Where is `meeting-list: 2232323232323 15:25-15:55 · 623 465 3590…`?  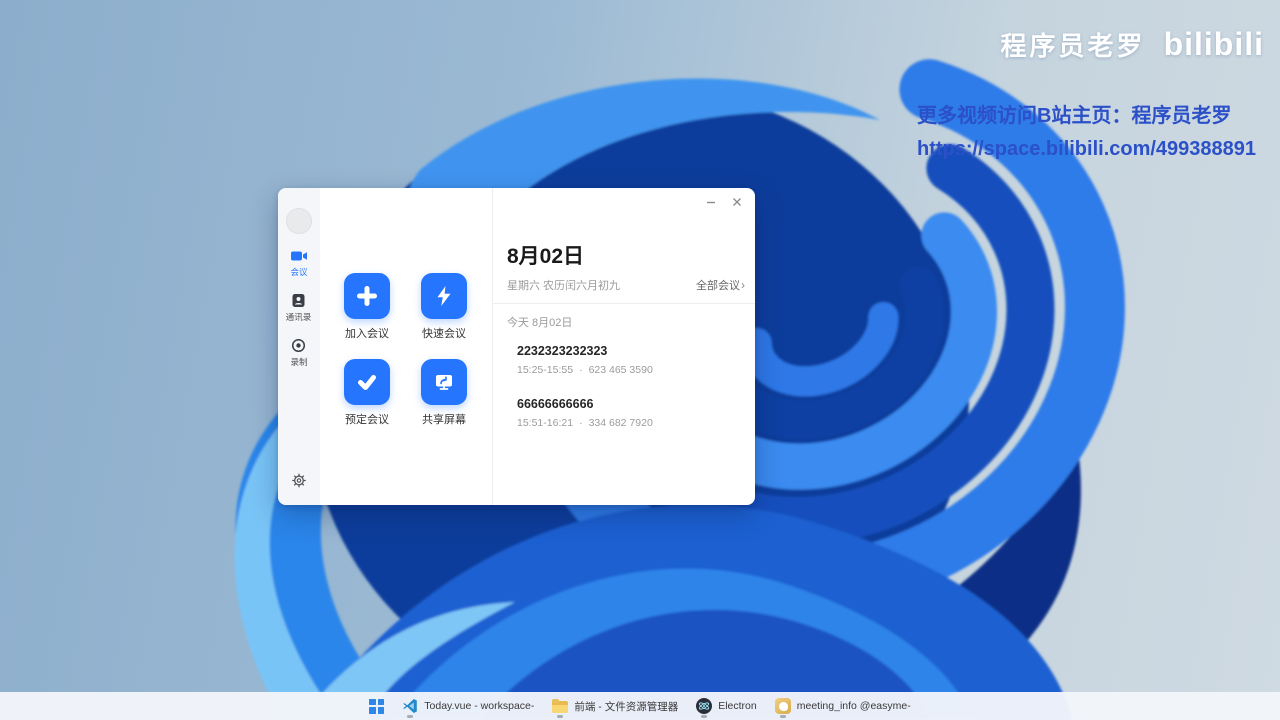
meeting-list: 2232323232323 15:25-15:55 · 623 465 3590… is located at coordinates (626, 386).